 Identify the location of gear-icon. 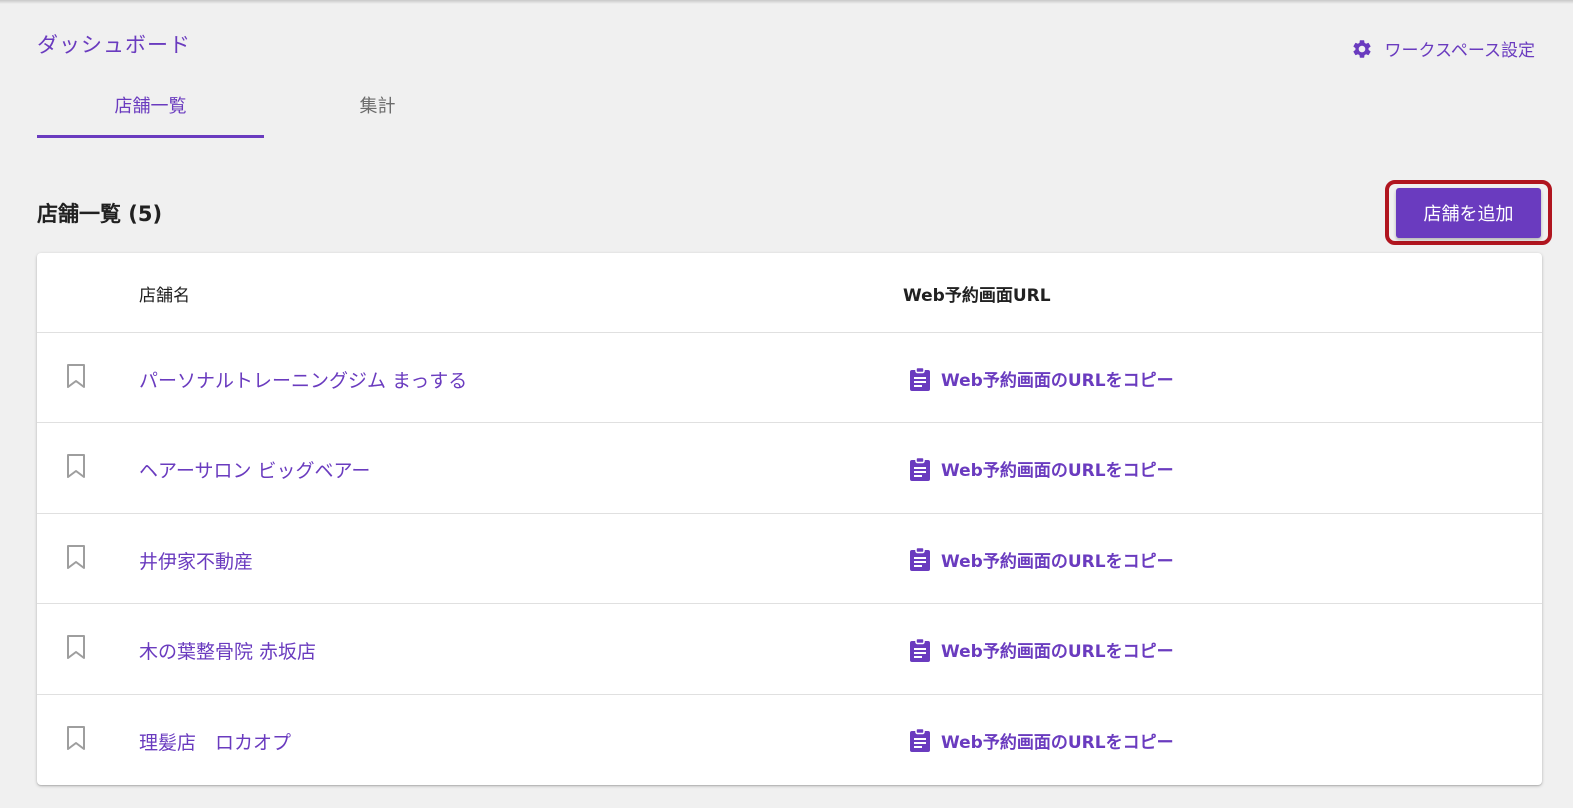
(1361, 48).